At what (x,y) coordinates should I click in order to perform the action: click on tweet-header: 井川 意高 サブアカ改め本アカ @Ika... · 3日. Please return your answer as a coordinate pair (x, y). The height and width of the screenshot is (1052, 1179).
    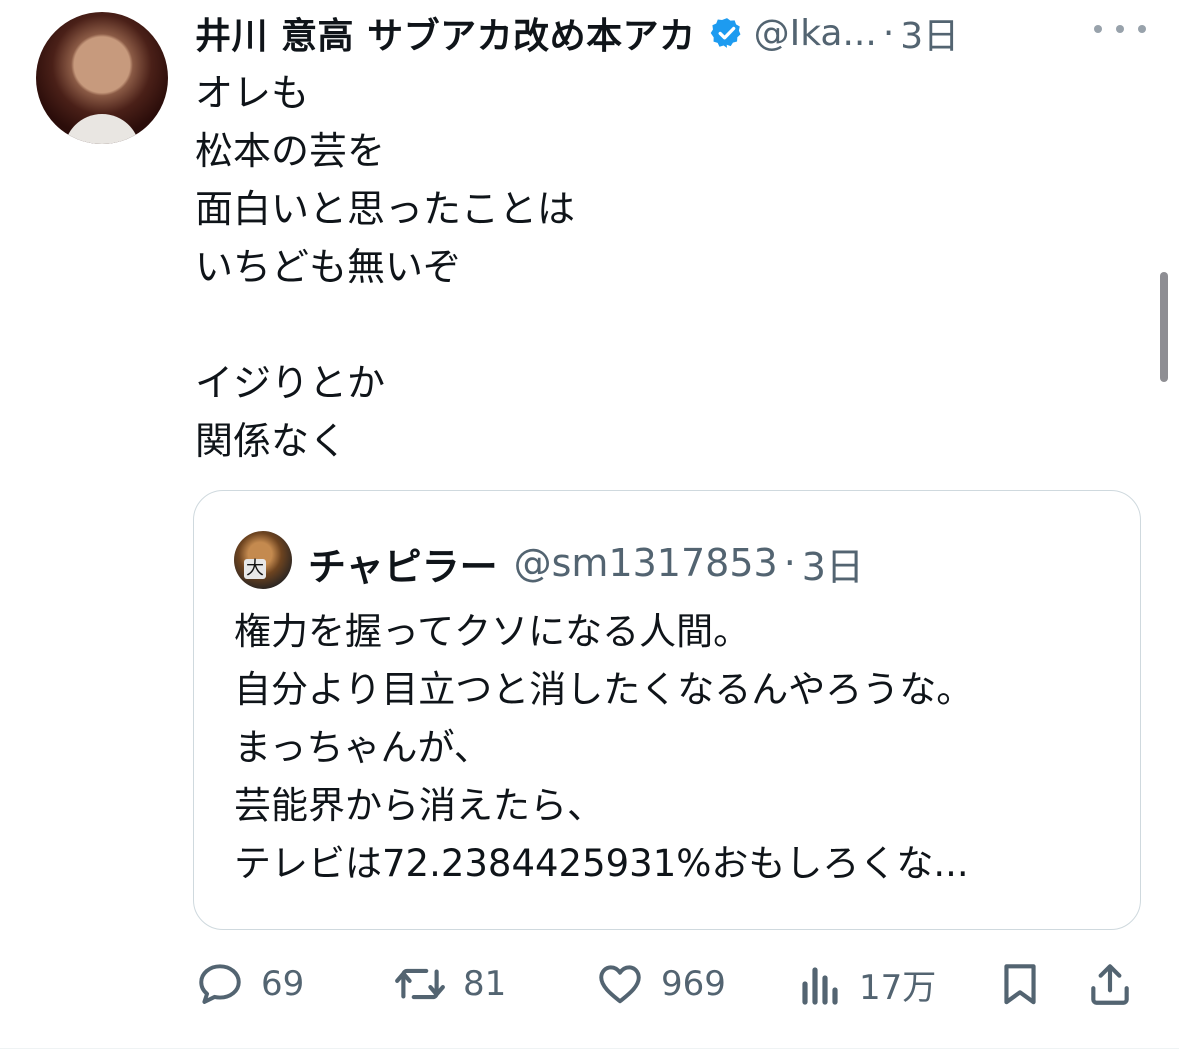
    Looking at the image, I should click on (675, 33).